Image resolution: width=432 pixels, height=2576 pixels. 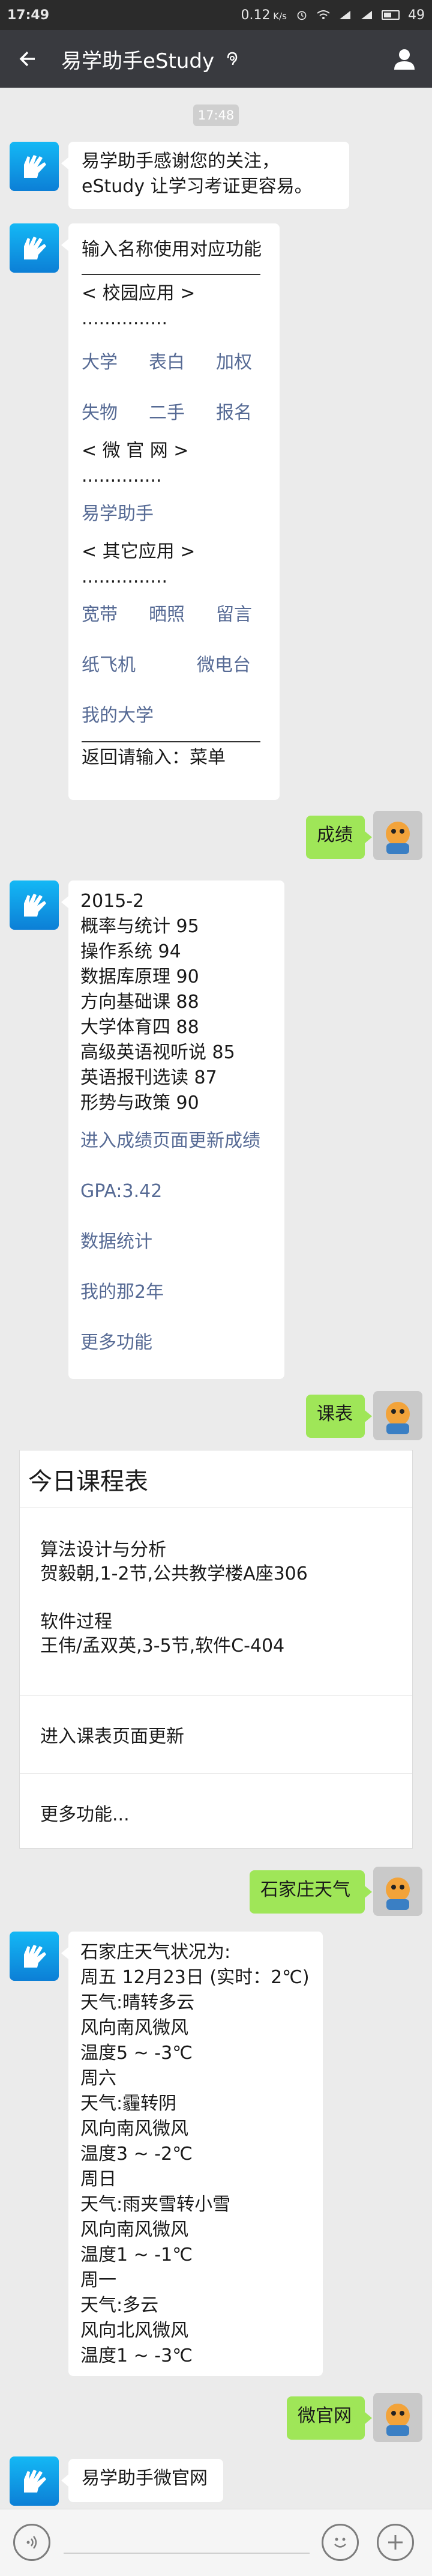 I want to click on voice-button, so click(x=31, y=2542).